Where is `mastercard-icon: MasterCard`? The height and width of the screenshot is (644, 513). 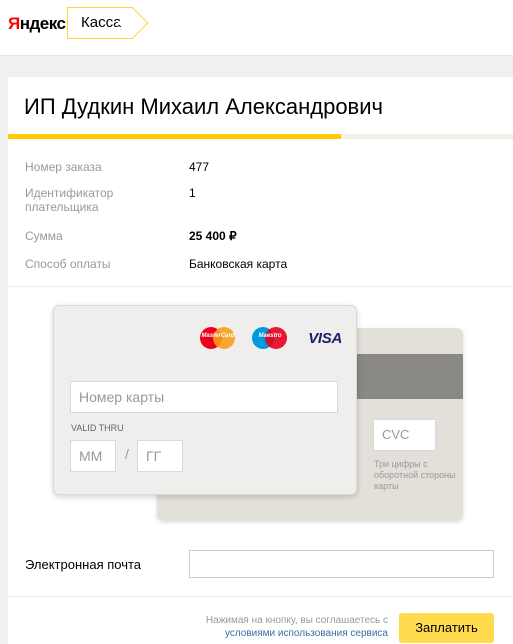
mastercard-icon: MasterCard is located at coordinates (218, 338).